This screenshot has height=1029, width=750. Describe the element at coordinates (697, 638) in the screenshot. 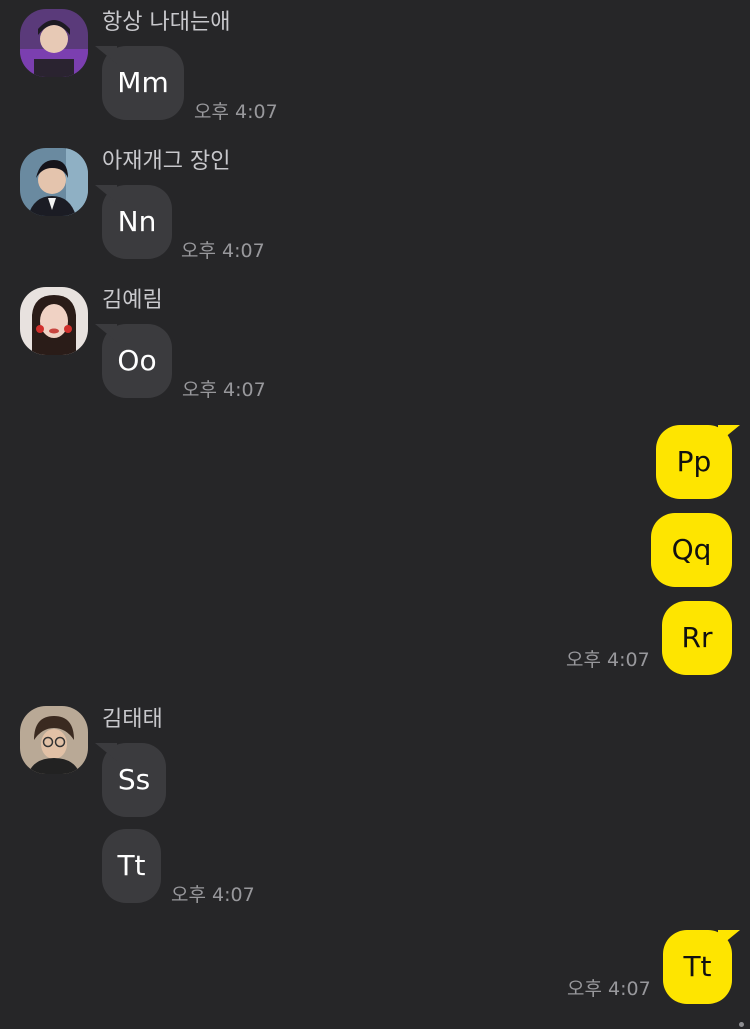

I see `my-message-bubble: Rr` at that location.